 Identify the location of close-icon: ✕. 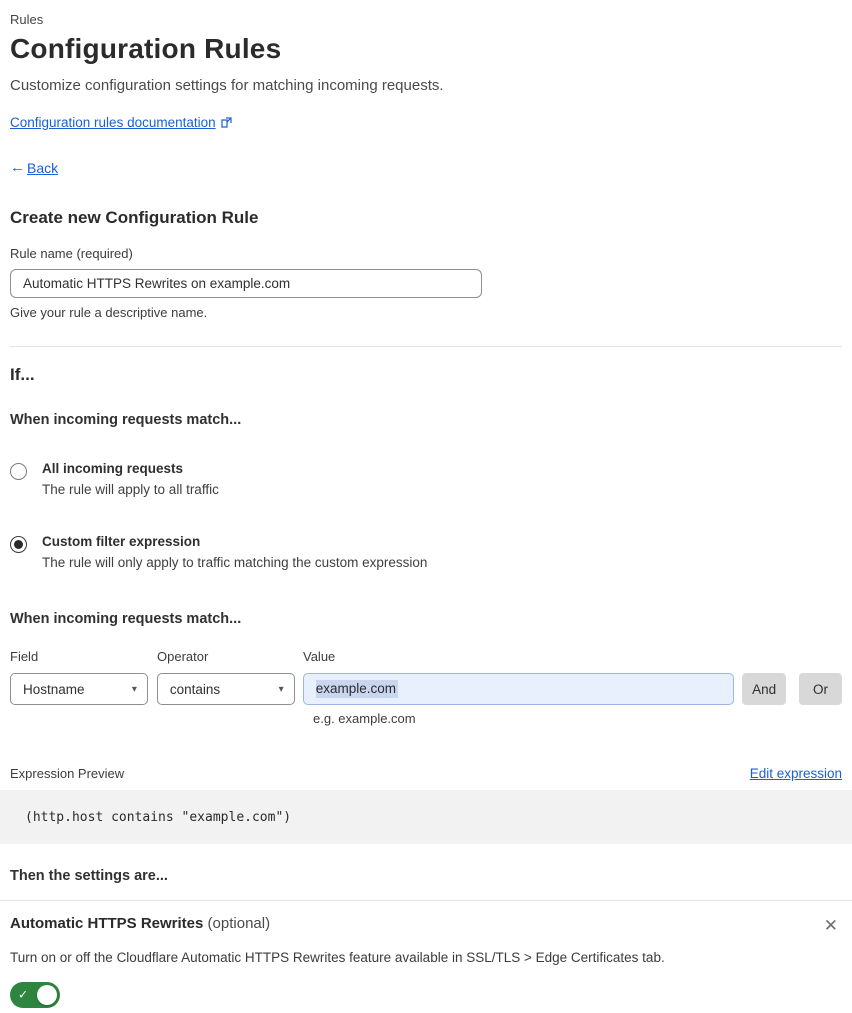
(831, 925).